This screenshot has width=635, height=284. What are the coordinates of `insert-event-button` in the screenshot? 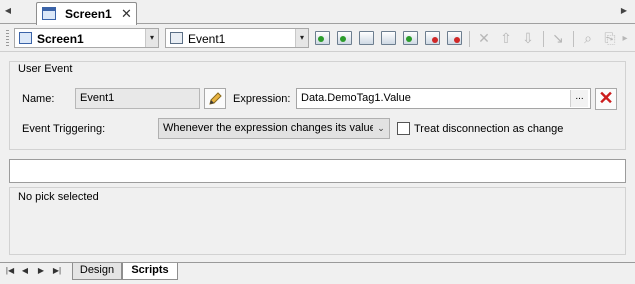 It's located at (345, 38).